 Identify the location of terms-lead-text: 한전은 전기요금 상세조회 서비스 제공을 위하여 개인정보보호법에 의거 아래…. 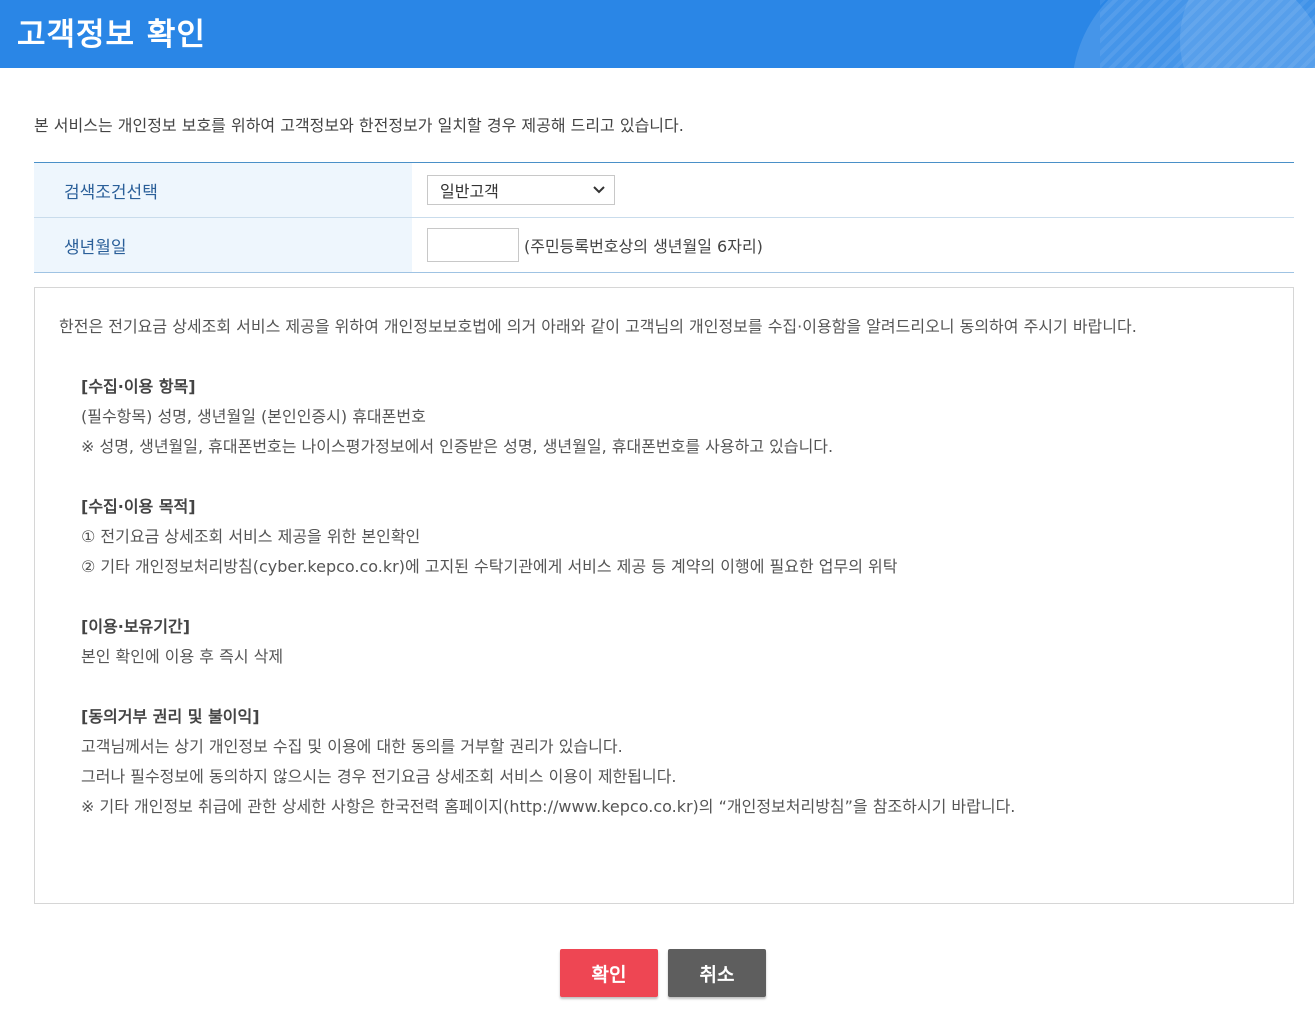
(598, 326).